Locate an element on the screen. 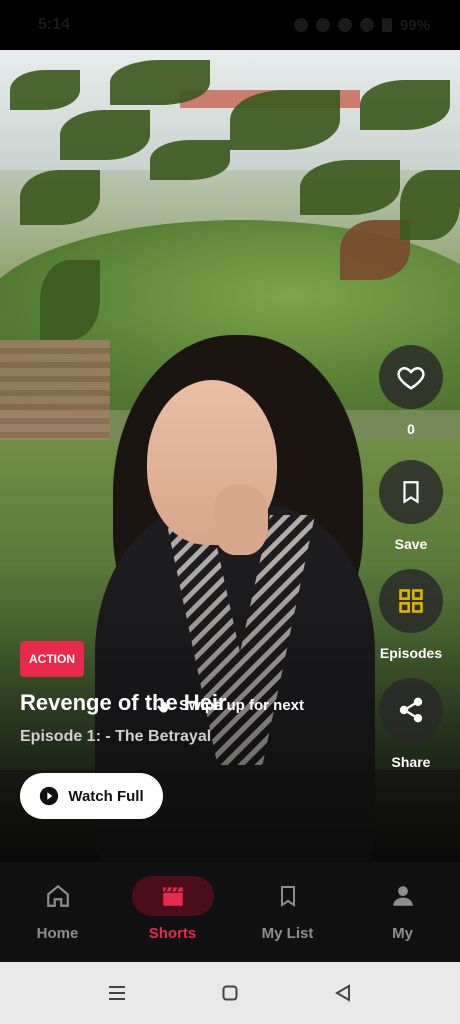 The width and height of the screenshot is (460, 1024). watch-full-label: Watch Full is located at coordinates (106, 796).